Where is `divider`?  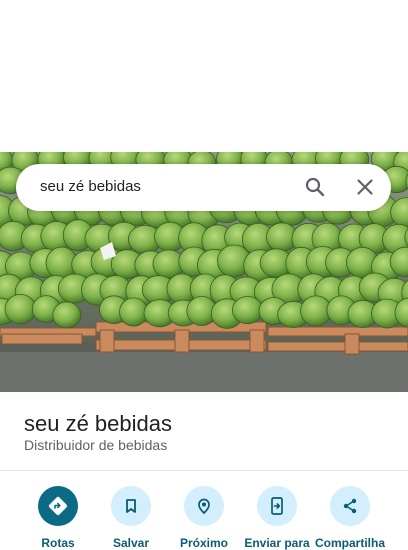 divider is located at coordinates (204, 470).